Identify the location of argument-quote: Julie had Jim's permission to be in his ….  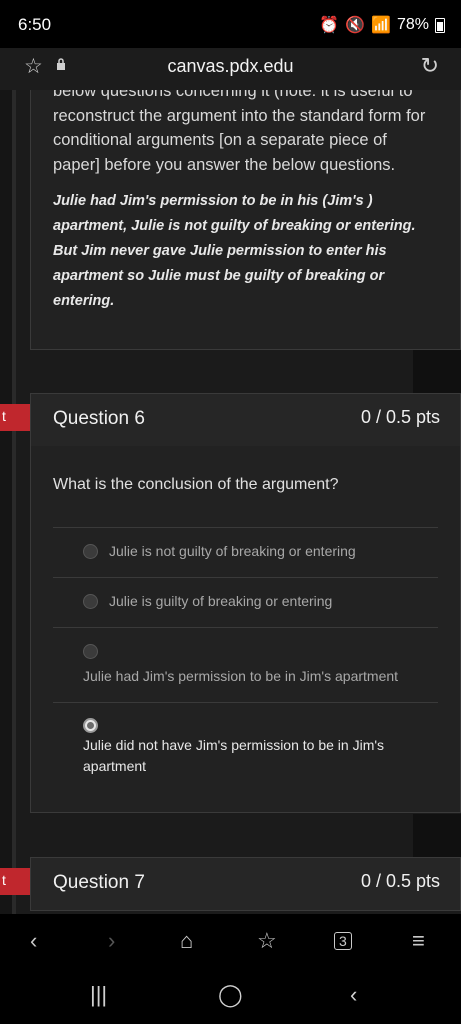
(234, 251).